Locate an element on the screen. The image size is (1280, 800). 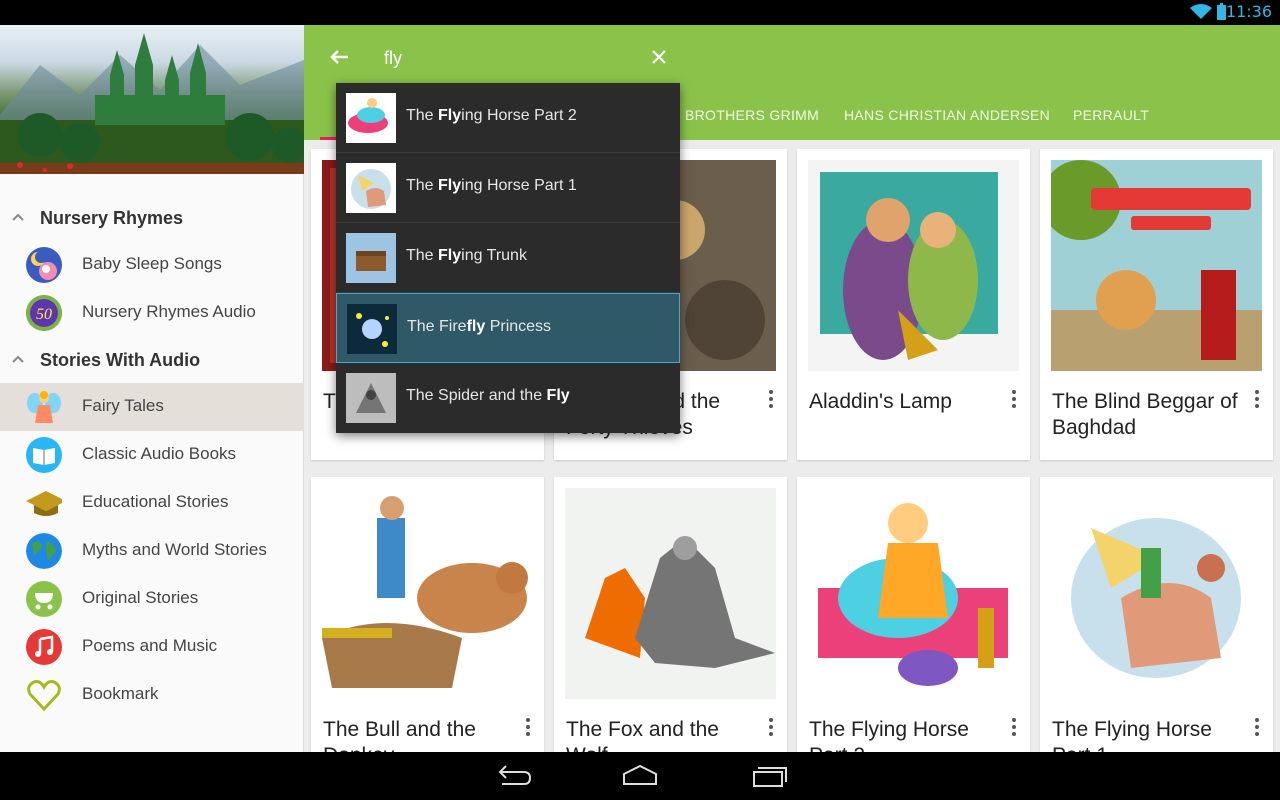
fairy-icon is located at coordinates (44, 407).